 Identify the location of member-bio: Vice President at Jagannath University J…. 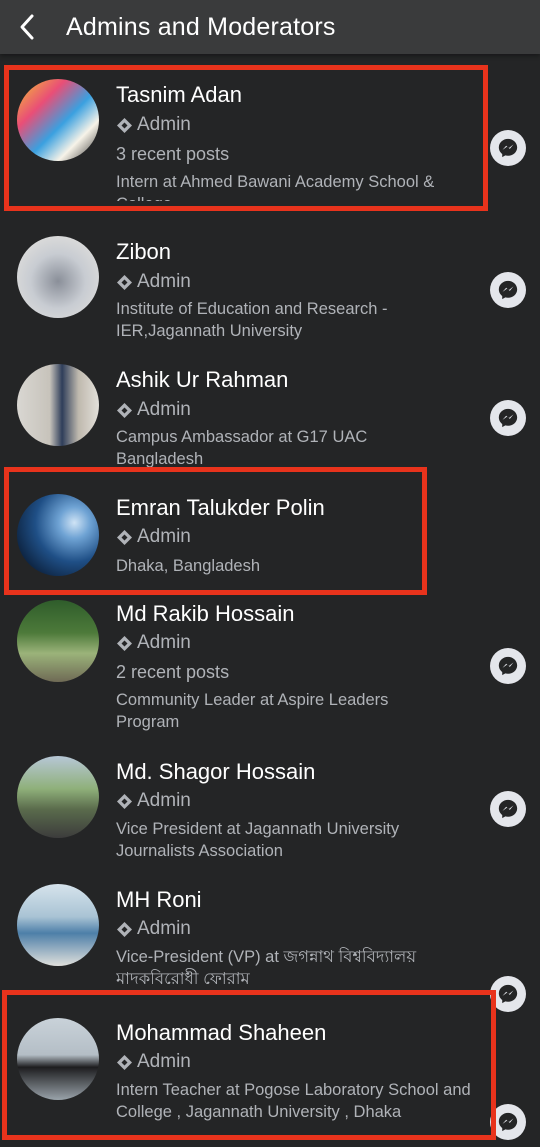
(258, 840).